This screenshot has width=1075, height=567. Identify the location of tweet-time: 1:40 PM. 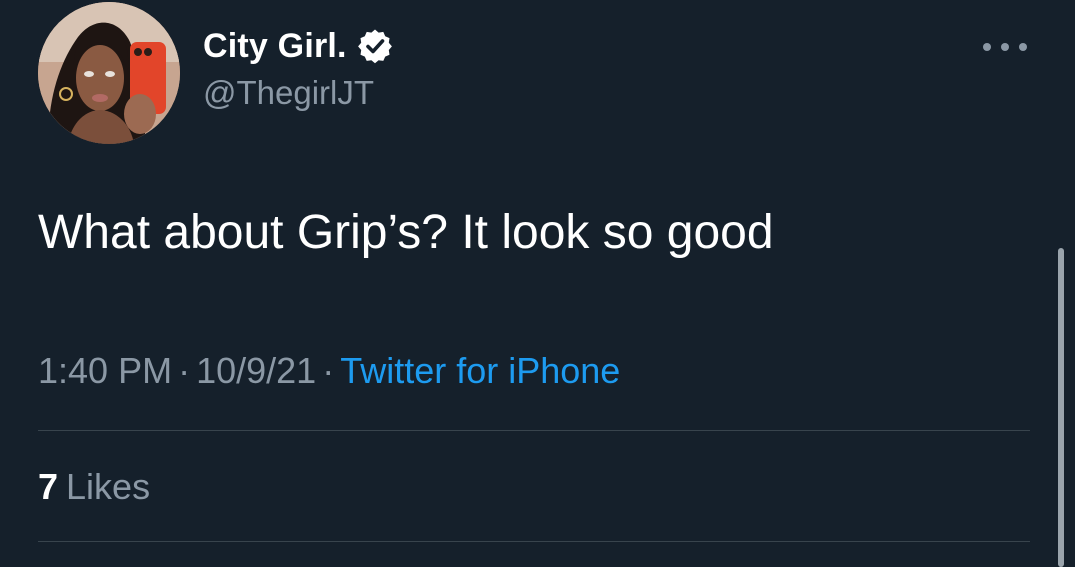
(105, 370).